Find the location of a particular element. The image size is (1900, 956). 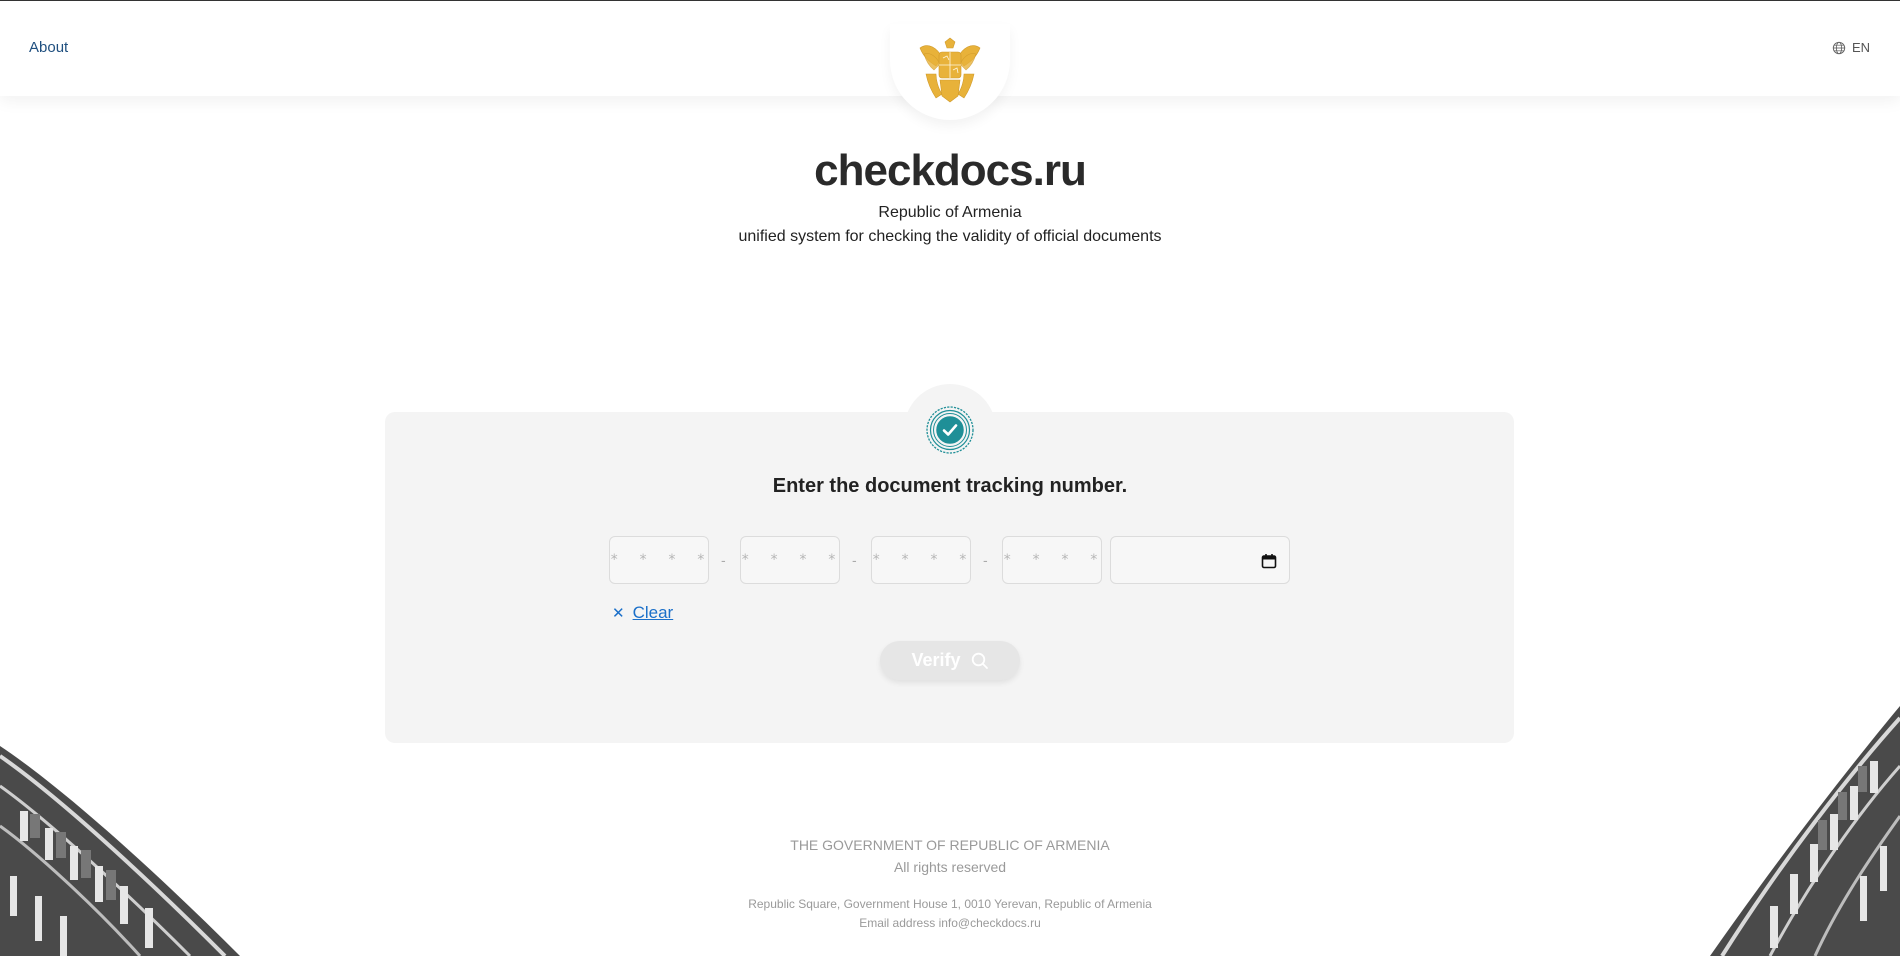

verified-seal-icon is located at coordinates (950, 430).